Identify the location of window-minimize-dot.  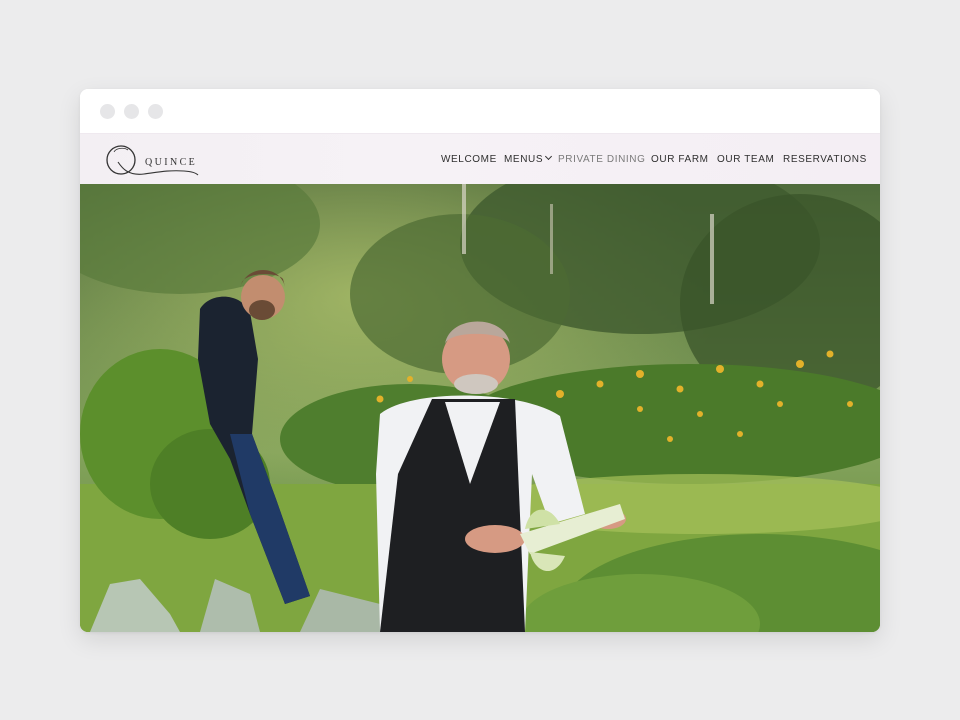
(131, 111).